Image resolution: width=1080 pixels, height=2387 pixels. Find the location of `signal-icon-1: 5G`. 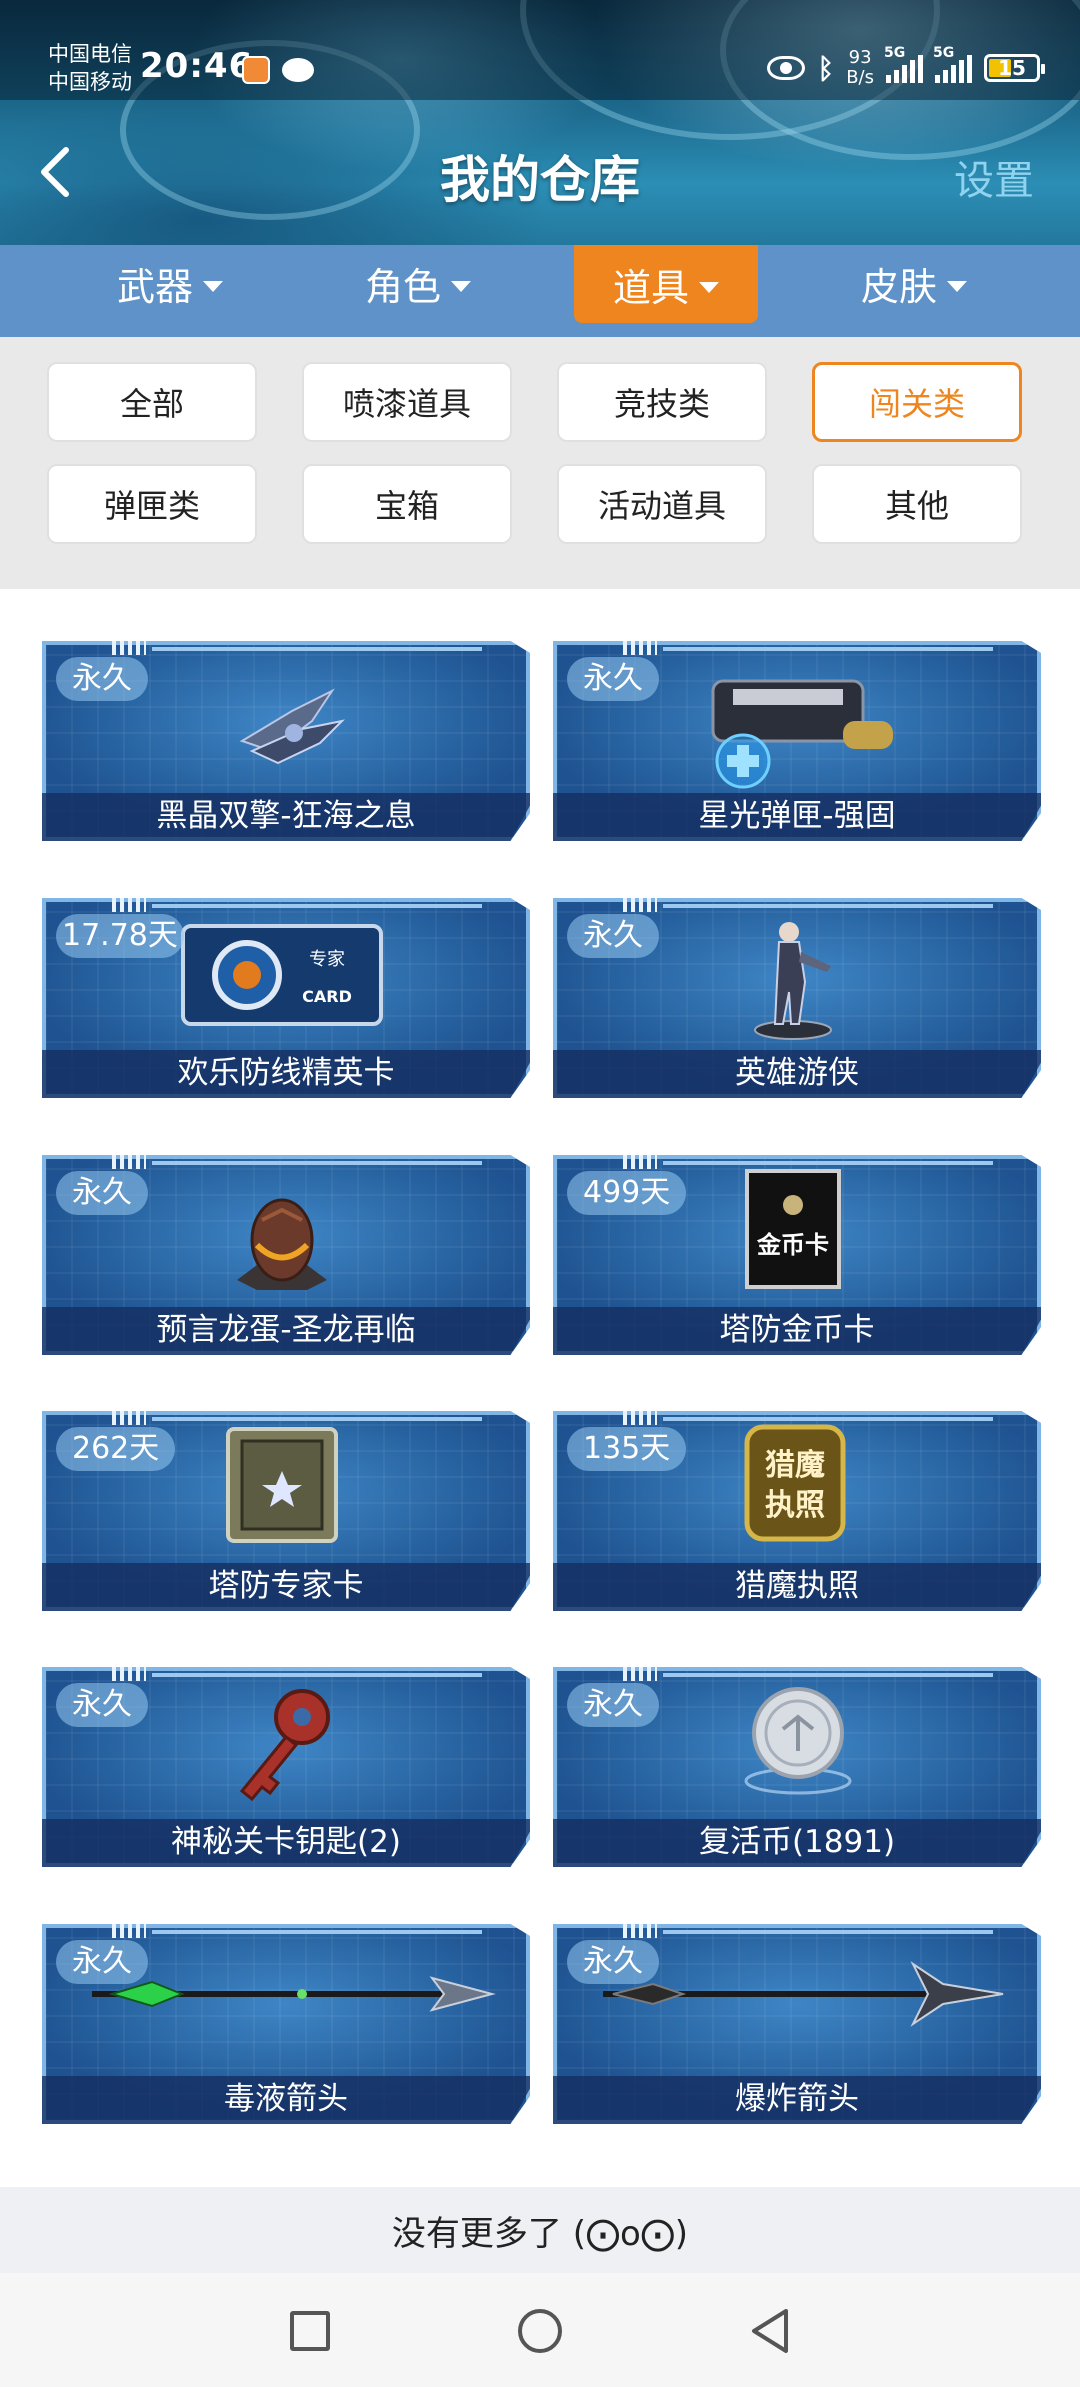

signal-icon-1: 5G is located at coordinates (903, 64).